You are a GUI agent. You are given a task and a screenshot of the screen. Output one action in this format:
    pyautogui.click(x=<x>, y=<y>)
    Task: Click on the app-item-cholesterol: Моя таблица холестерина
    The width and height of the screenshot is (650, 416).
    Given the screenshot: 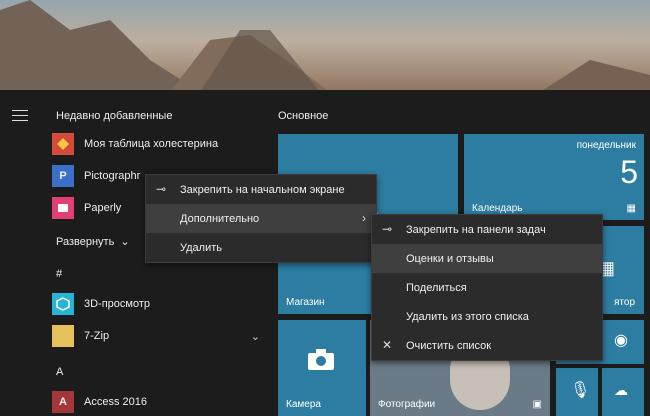 What is the action you would take?
    pyautogui.click(x=157, y=144)
    